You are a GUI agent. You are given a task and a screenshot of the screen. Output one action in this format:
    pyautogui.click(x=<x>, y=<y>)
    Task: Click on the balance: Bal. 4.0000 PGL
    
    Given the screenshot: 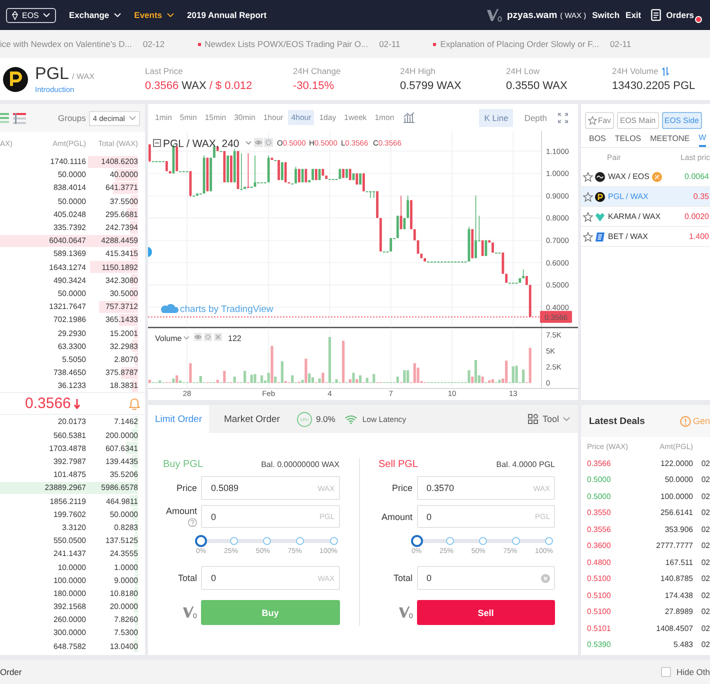 What is the action you would take?
    pyautogui.click(x=525, y=464)
    